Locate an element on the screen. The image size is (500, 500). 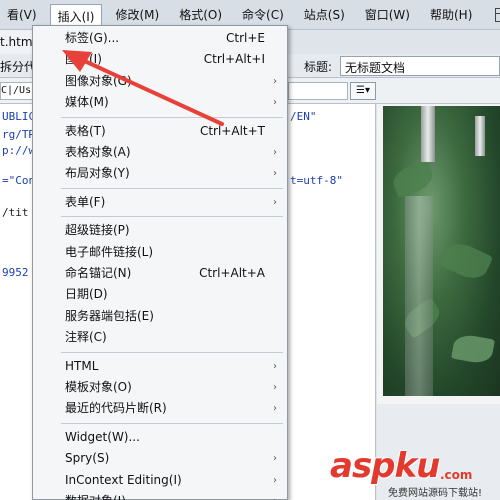
menu-item-label: 图像(I) is located at coordinates (83, 59).